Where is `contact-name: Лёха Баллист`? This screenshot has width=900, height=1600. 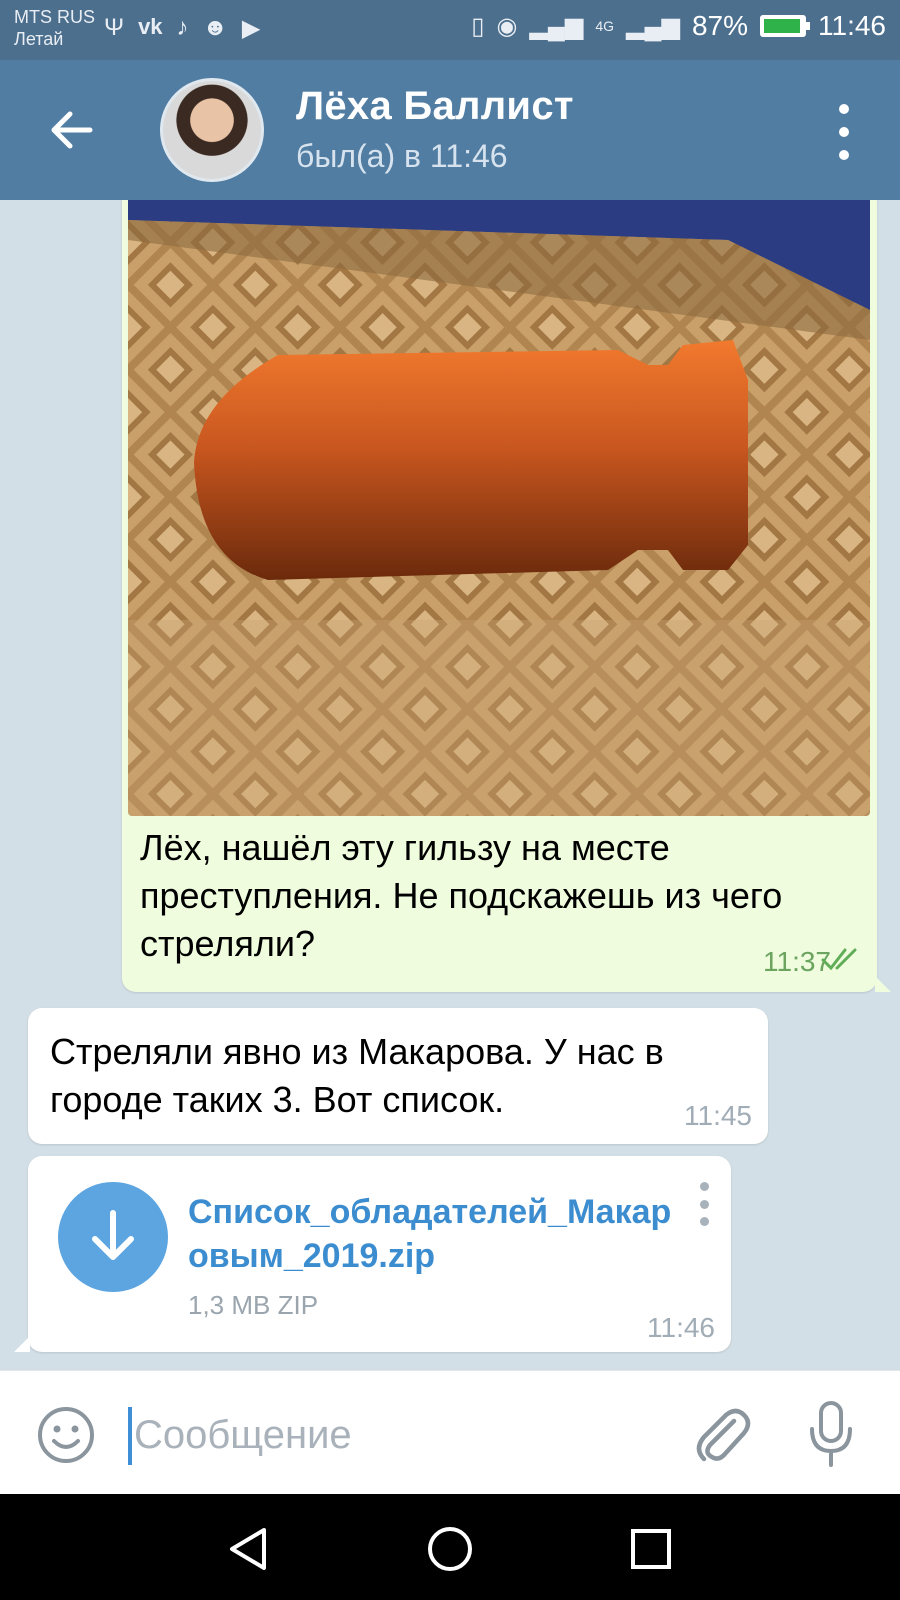
contact-name: Лёха Баллист is located at coordinates (435, 106).